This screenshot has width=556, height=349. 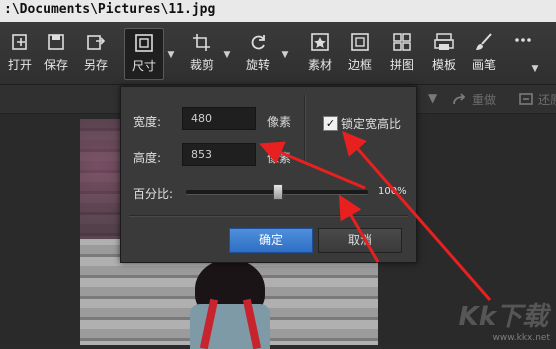 I want to click on save-as-button: 另存, so click(x=96, y=54).